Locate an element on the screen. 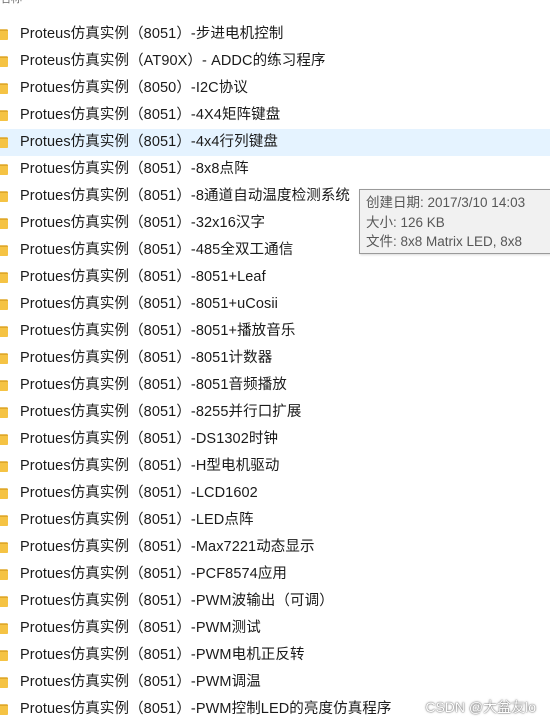 Image resolution: width=550 pixels, height=726 pixels. folder-name: Protues仿真实例（8051）-8051+Leaf is located at coordinates (143, 277).